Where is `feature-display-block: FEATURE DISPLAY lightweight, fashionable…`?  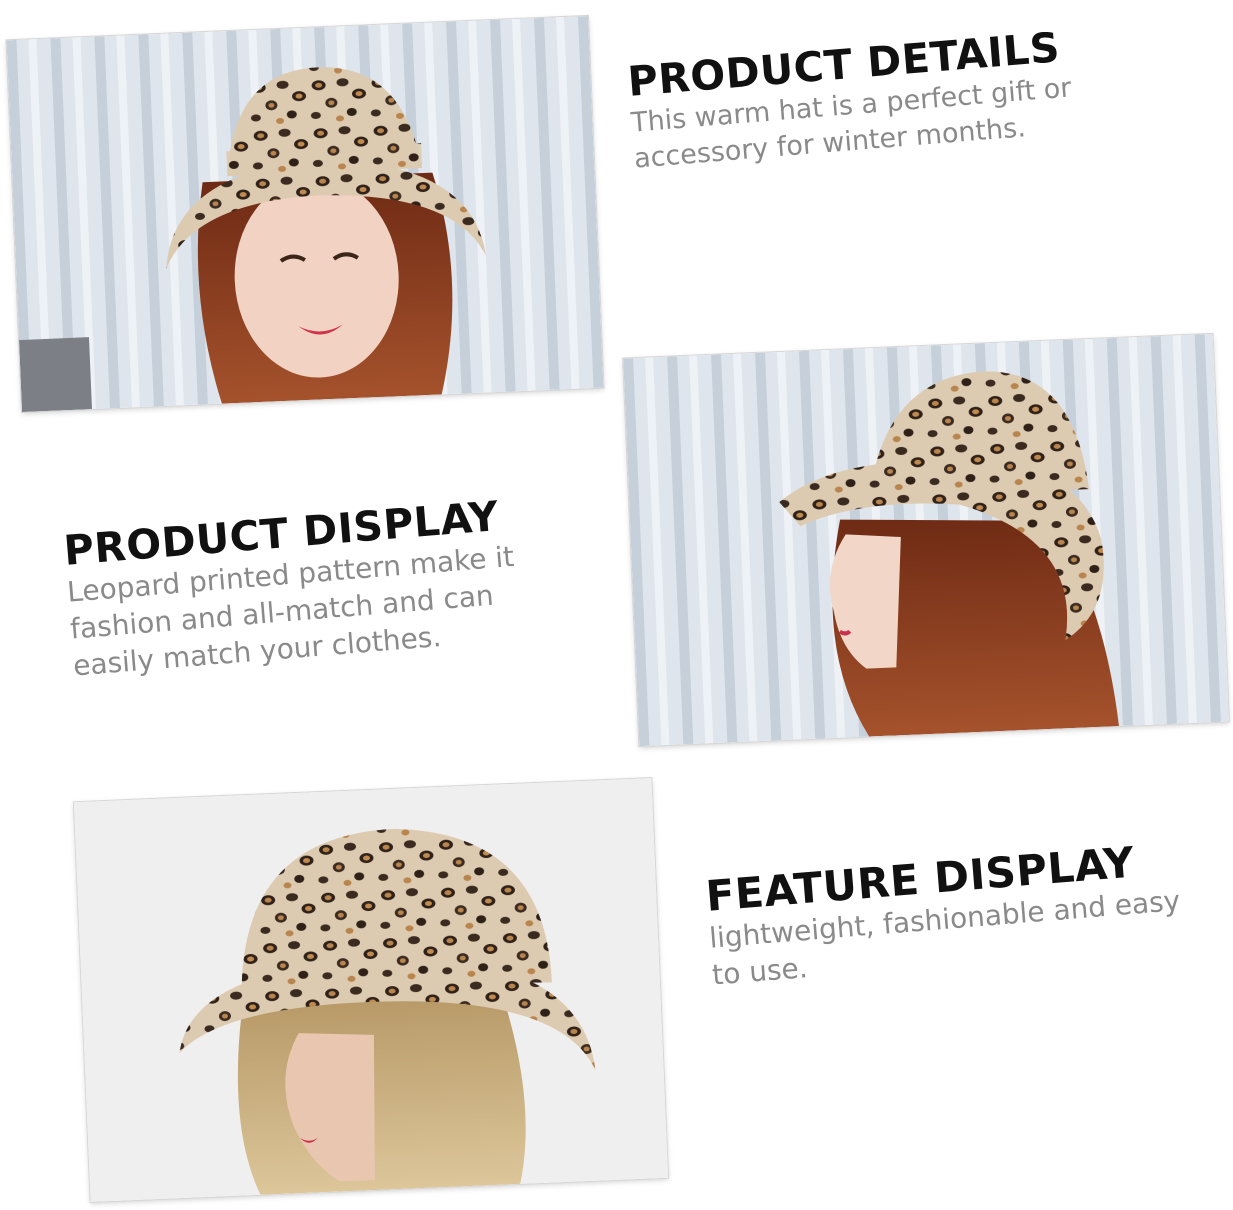 feature-display-block: FEATURE DISPLAY lightweight, fashionable… is located at coordinates (944, 914).